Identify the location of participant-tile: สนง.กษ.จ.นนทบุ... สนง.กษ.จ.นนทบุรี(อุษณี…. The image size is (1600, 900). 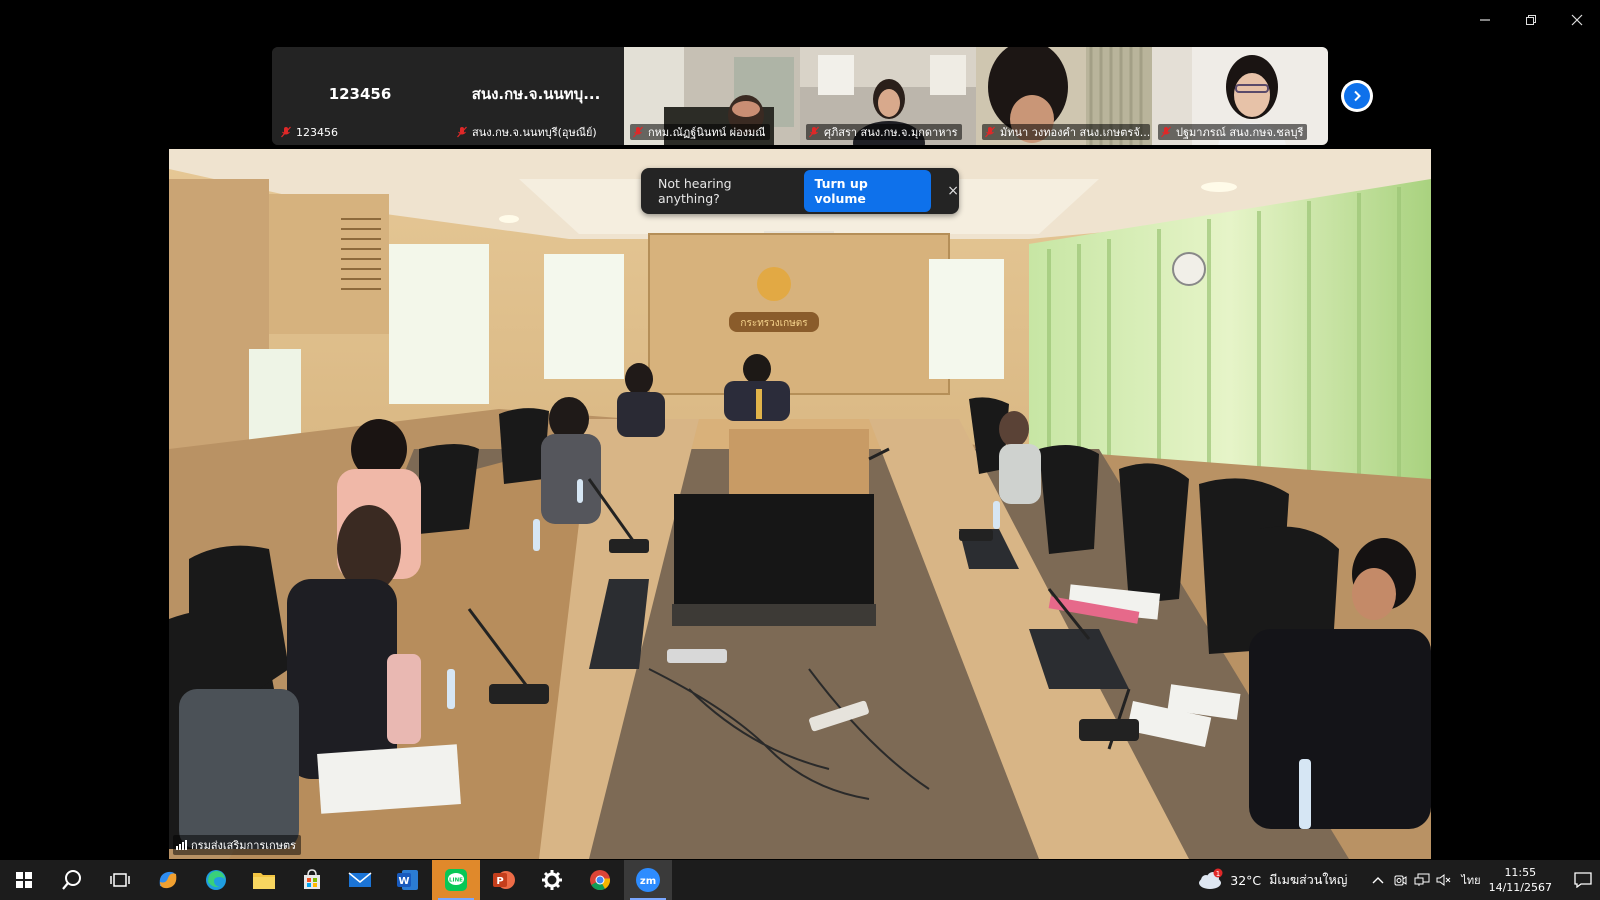
(536, 96).